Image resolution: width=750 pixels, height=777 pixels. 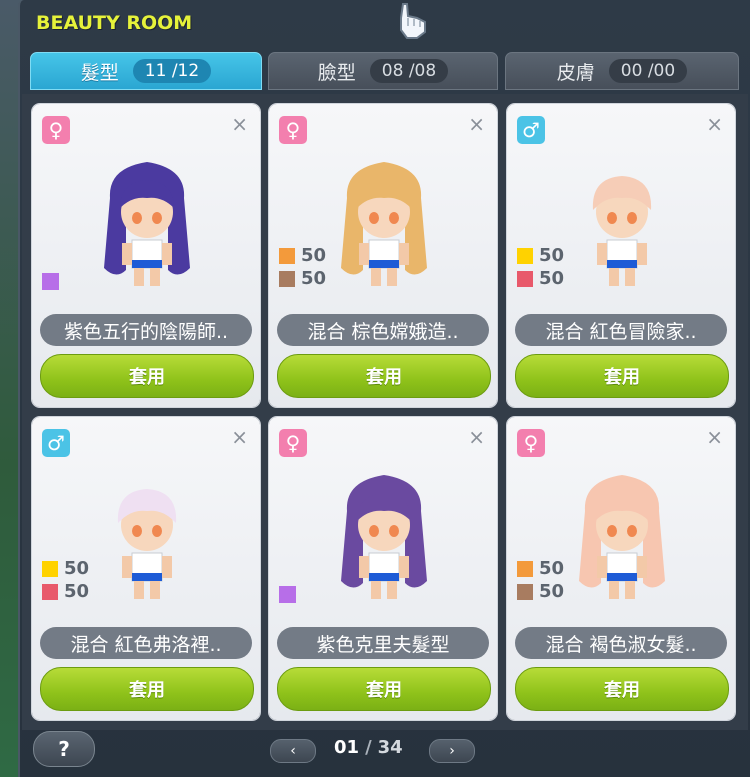 I want to click on tab-hair: 髮型 11 /12, so click(x=146, y=71).